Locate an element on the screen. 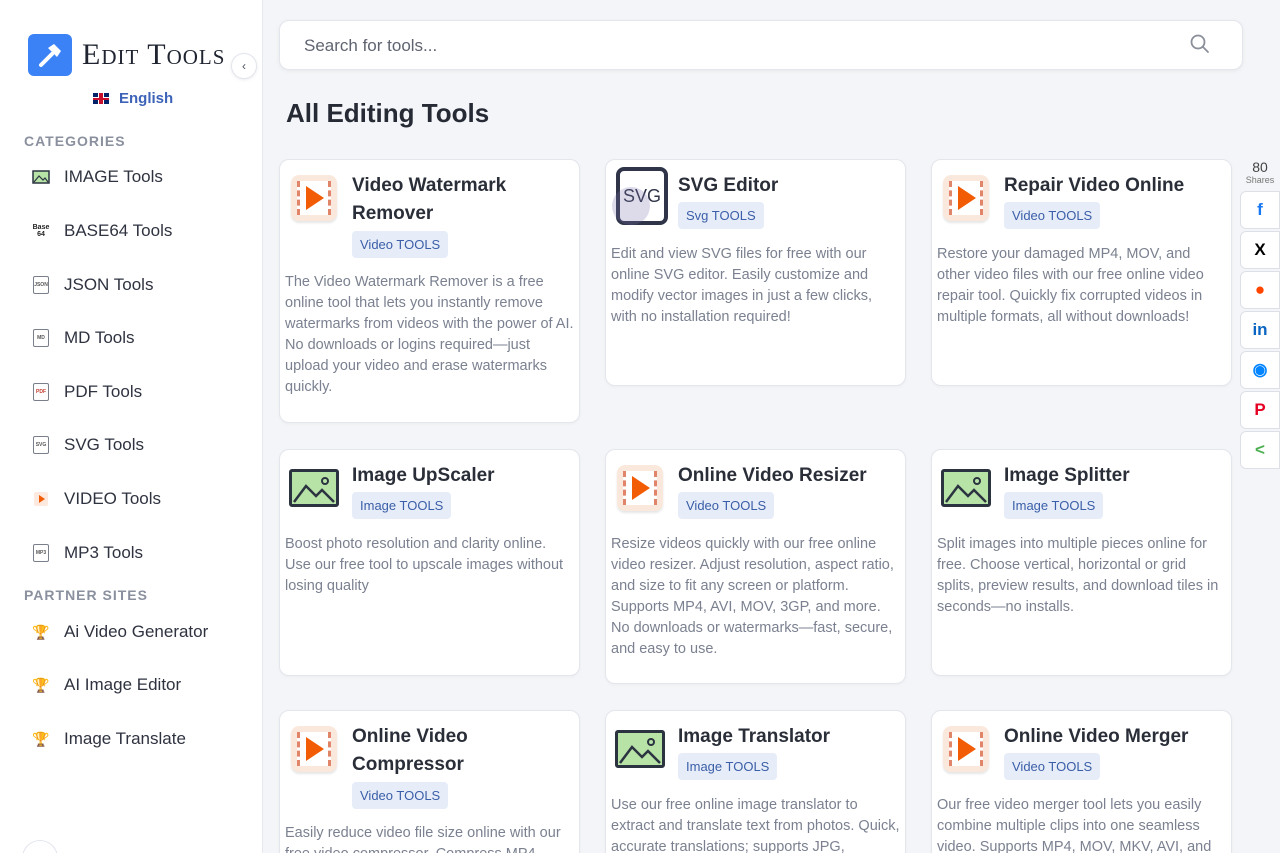 The height and width of the screenshot is (853, 1280). category-badge: Svg TOOLS is located at coordinates (721, 215).